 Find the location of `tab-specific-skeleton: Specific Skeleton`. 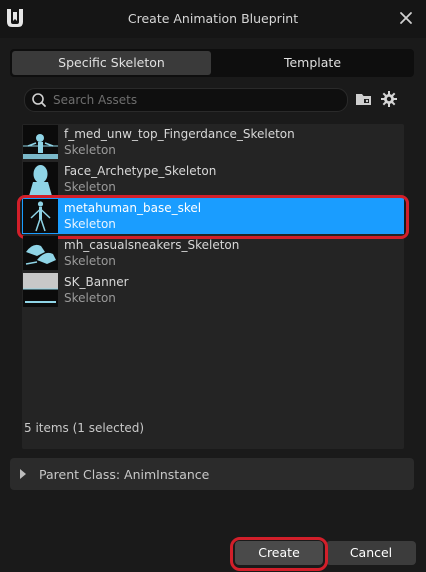

tab-specific-skeleton: Specific Skeleton is located at coordinates (111, 63).